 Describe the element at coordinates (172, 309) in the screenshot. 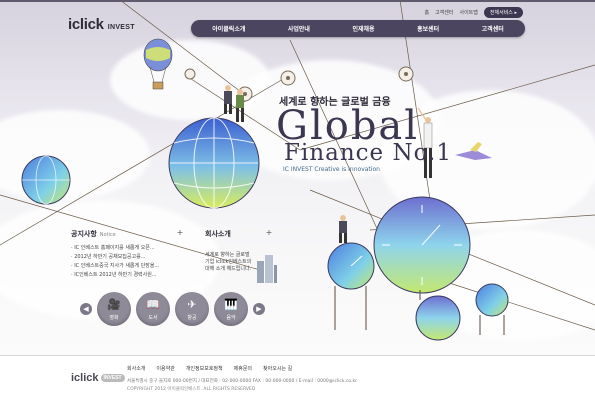

I see `quick-menu: ◀ 🎥 영화 📖 도서 ✈ 항공 🎹 음악 ▶` at that location.